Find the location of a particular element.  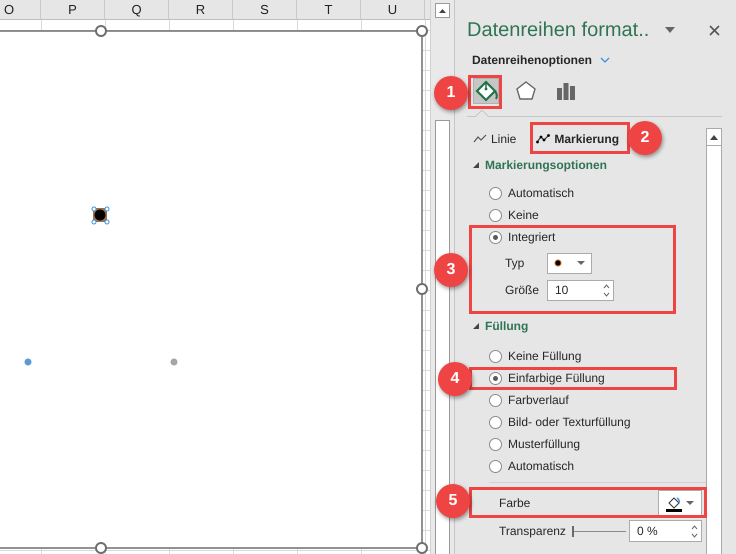

column-header: O is located at coordinates (20, 9).